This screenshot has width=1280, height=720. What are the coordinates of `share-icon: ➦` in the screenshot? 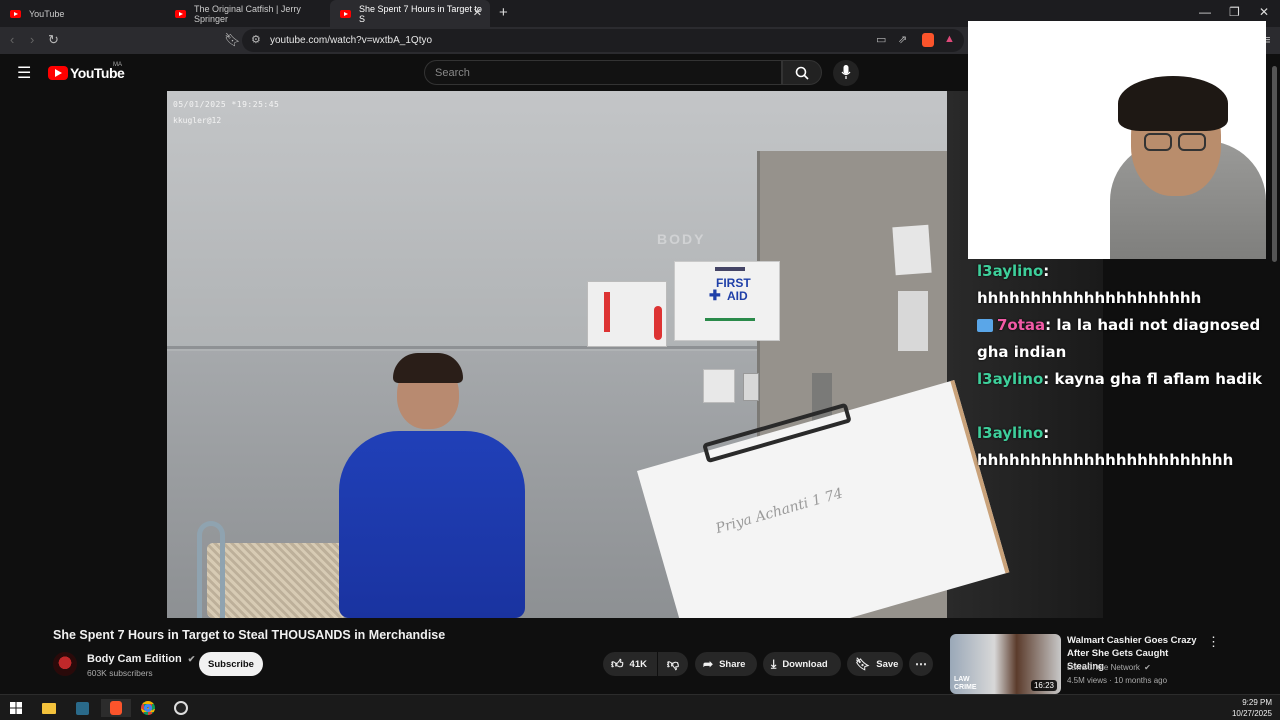 It's located at (708, 664).